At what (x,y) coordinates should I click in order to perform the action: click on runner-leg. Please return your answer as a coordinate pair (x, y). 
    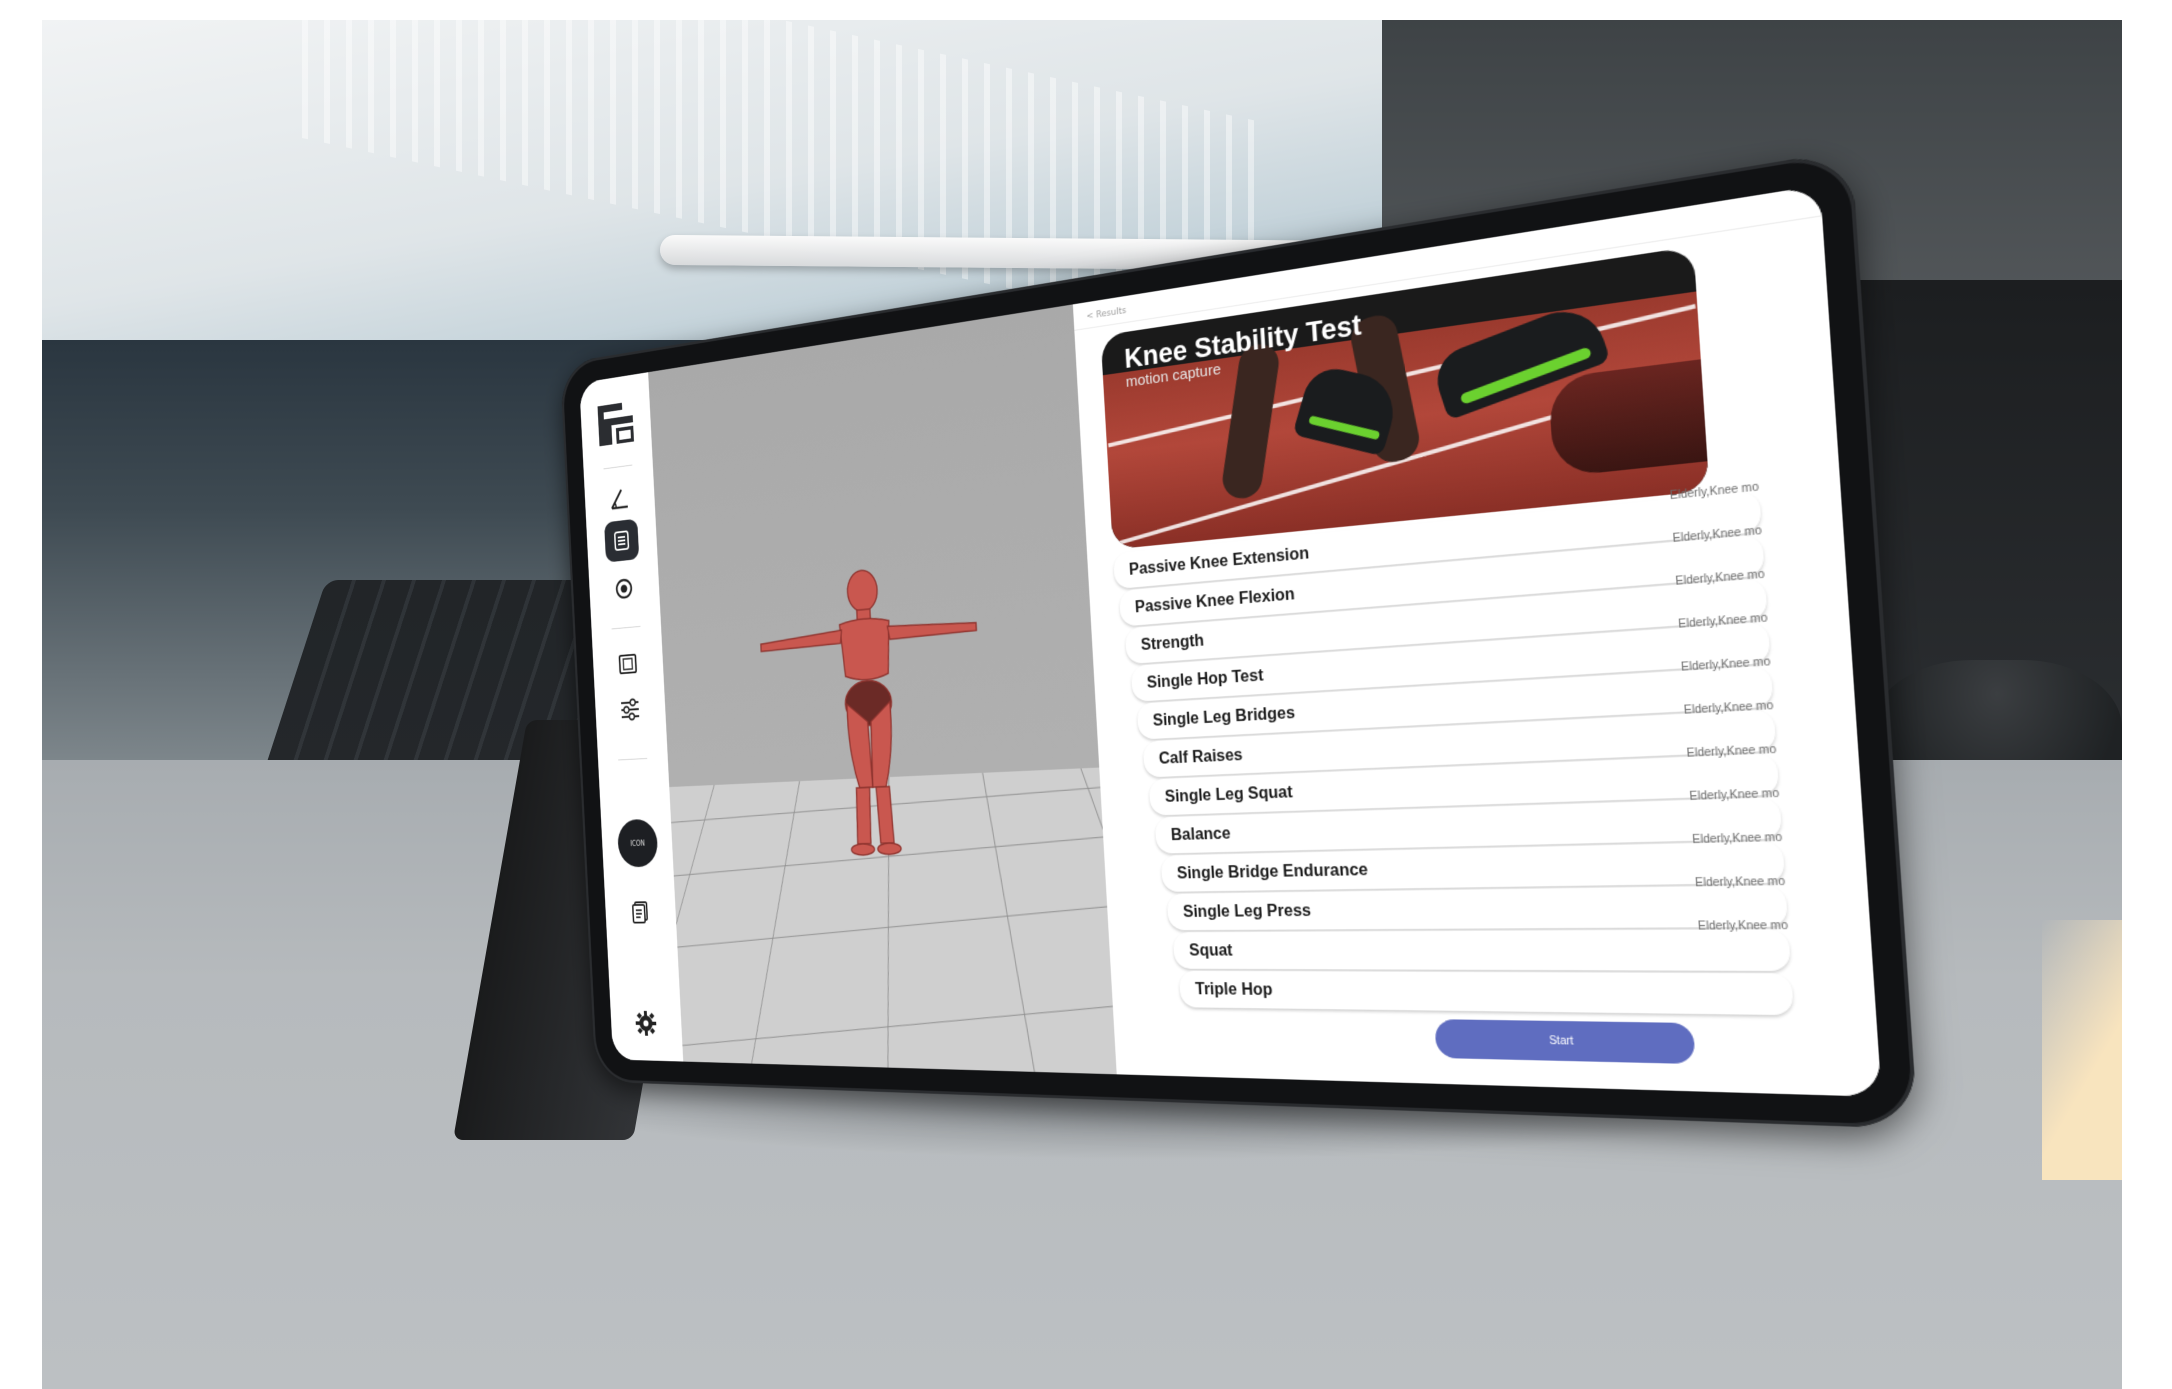
    Looking at the image, I should click on (1627, 418).